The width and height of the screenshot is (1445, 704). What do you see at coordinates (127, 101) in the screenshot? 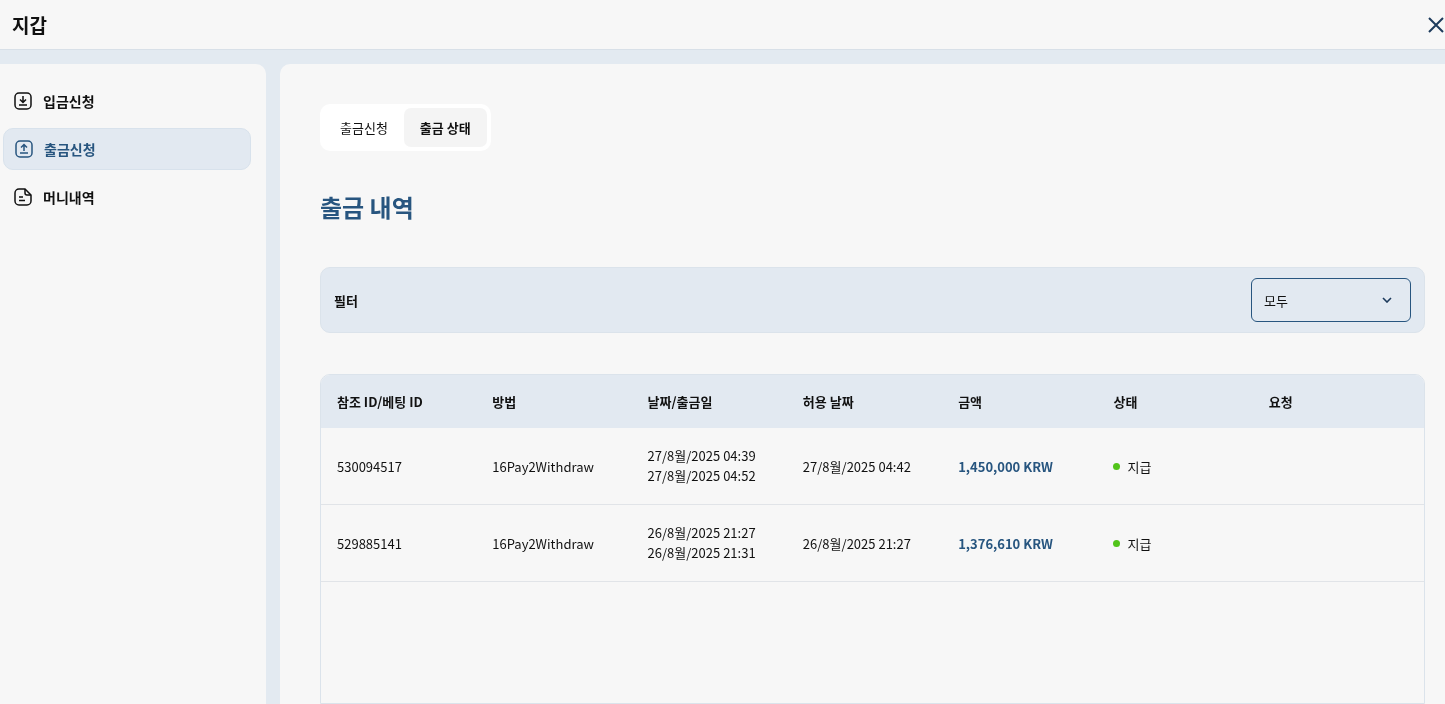
I see `sidebar-item: 입금신청` at bounding box center [127, 101].